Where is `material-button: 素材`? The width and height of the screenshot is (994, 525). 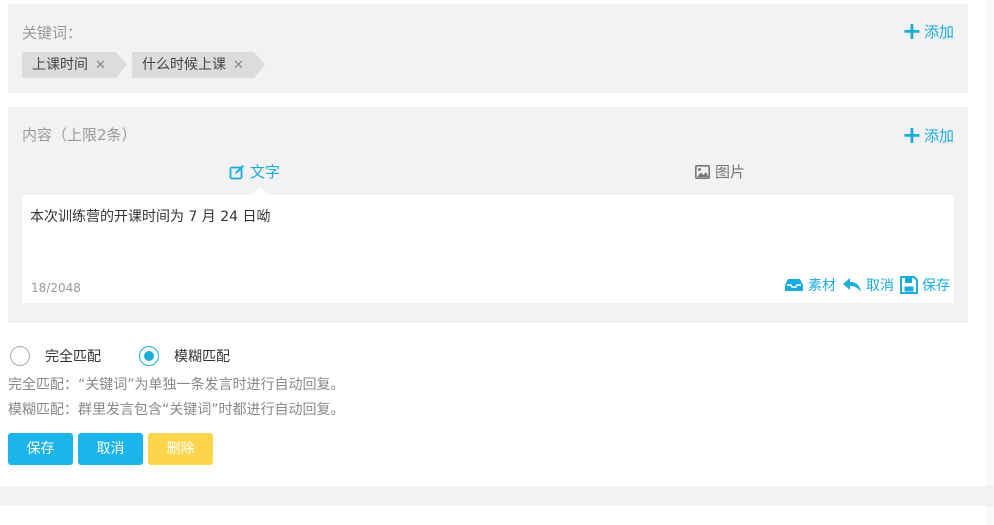
material-button: 素材 is located at coordinates (810, 285).